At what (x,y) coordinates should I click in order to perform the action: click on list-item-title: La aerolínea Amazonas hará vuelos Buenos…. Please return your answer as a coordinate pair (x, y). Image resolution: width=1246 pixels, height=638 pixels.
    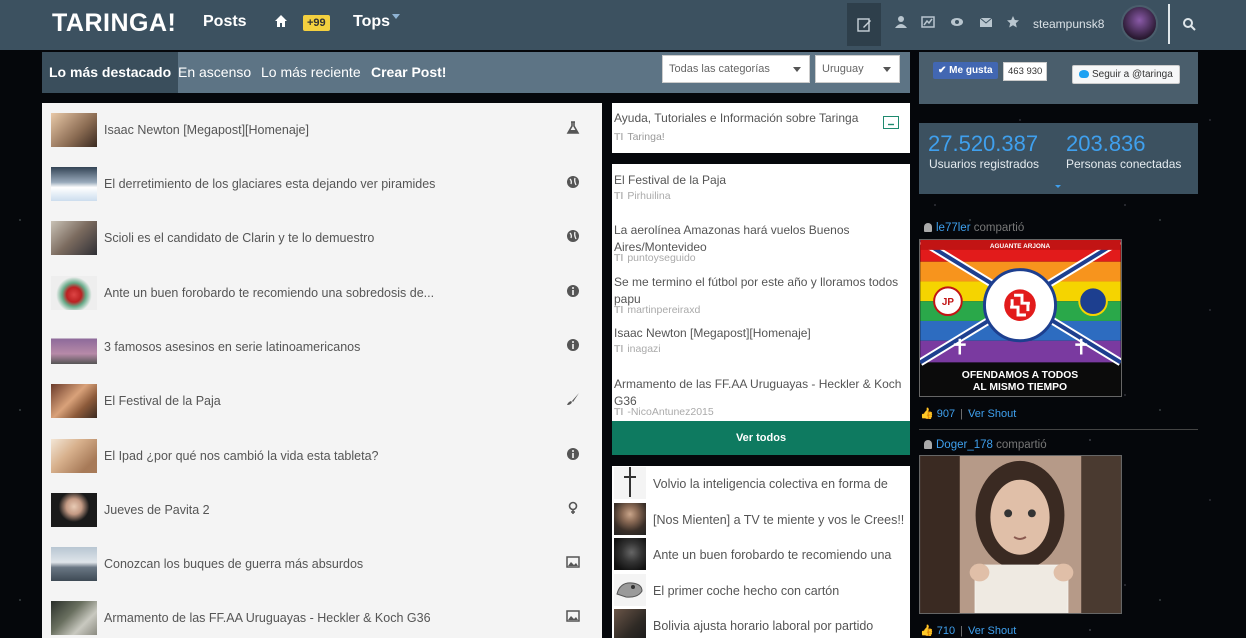
    Looking at the image, I should click on (760, 239).